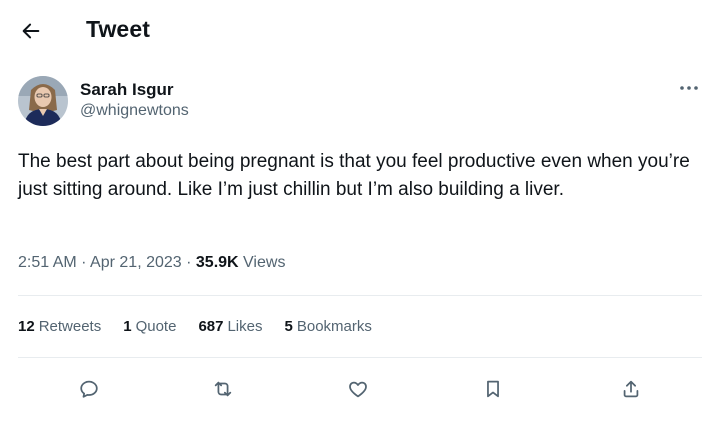  I want to click on more-options-button, so click(689, 88).